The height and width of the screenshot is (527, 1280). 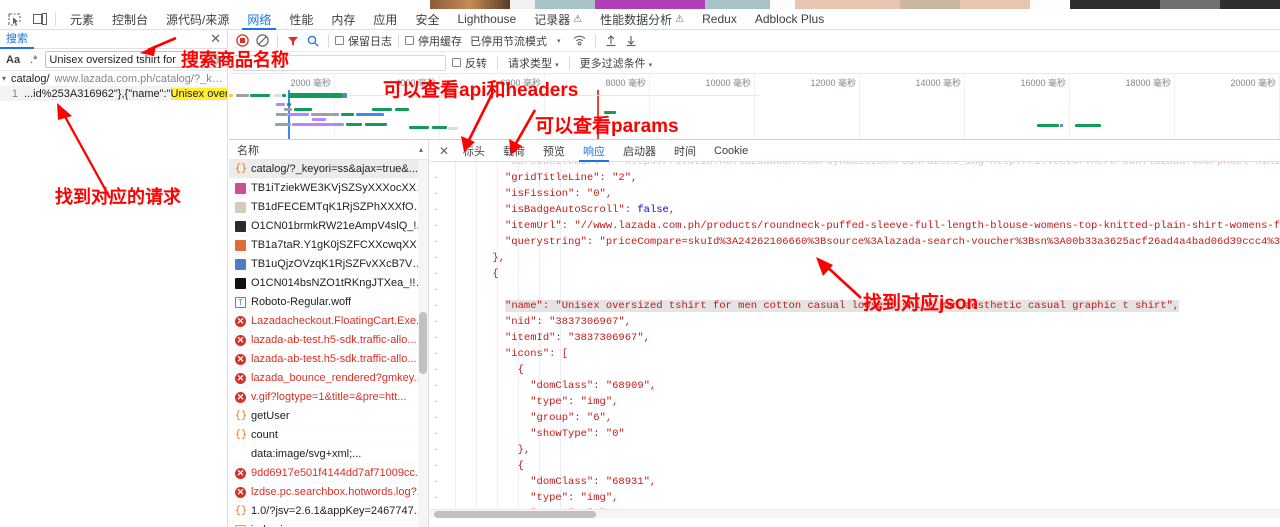 What do you see at coordinates (719, 19) in the screenshot?
I see `tab-redux: Redux` at bounding box center [719, 19].